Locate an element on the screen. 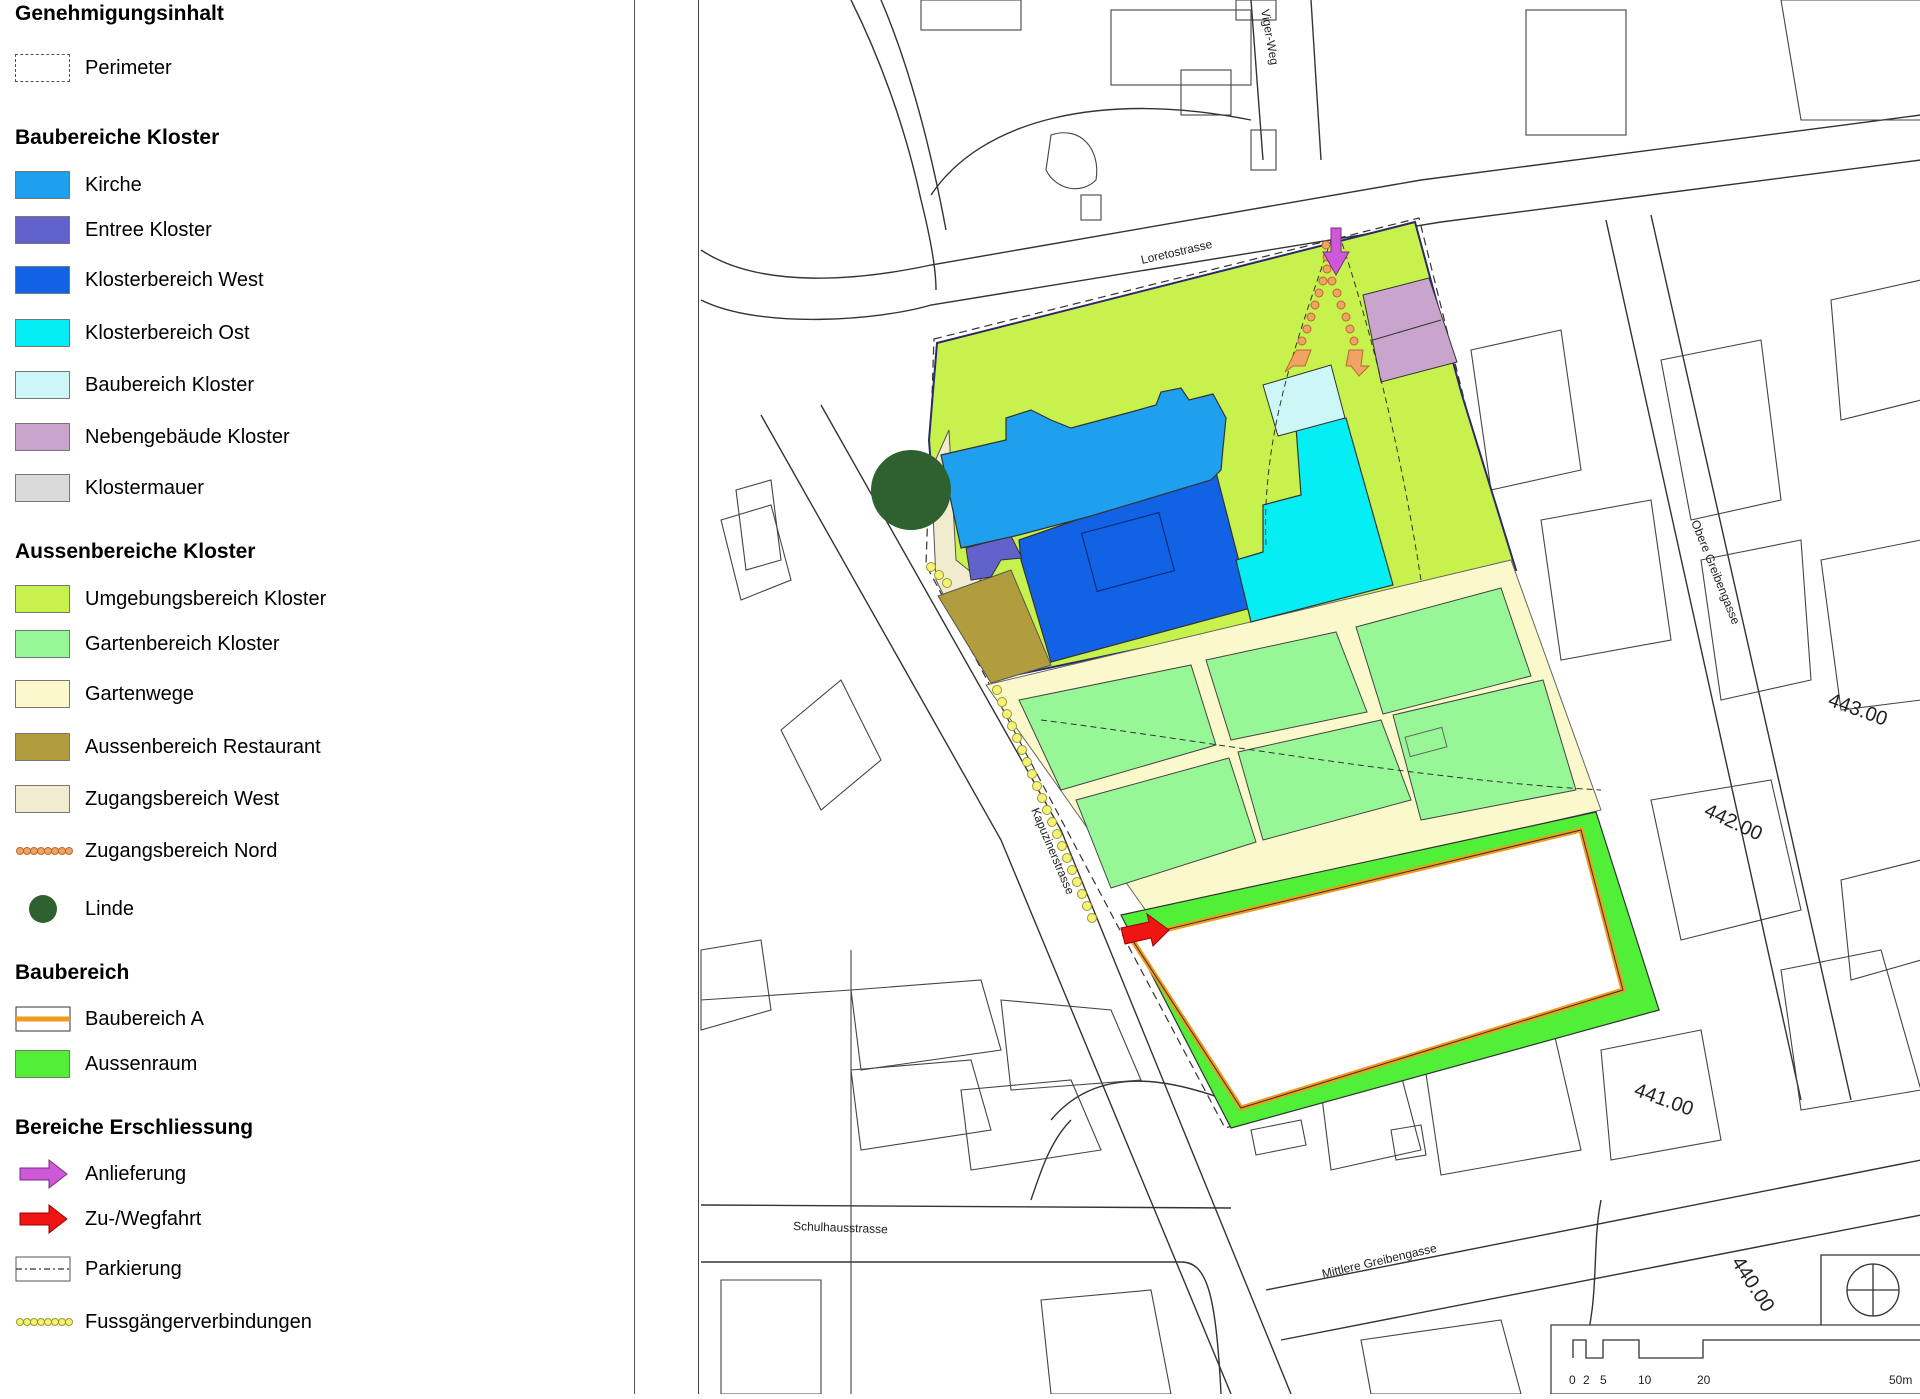 The height and width of the screenshot is (1399, 1920). legend-item-aussenraum: Aussenraum is located at coordinates (106, 1064).